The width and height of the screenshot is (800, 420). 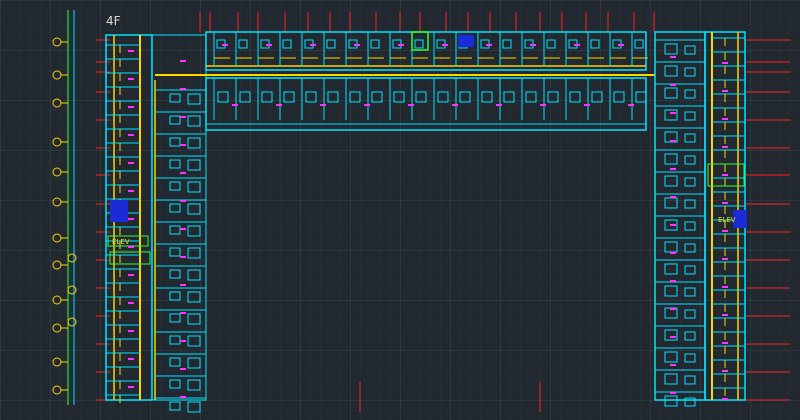 What do you see at coordinates (427, 22) in the screenshot?
I see `gridlines-top` at bounding box center [427, 22].